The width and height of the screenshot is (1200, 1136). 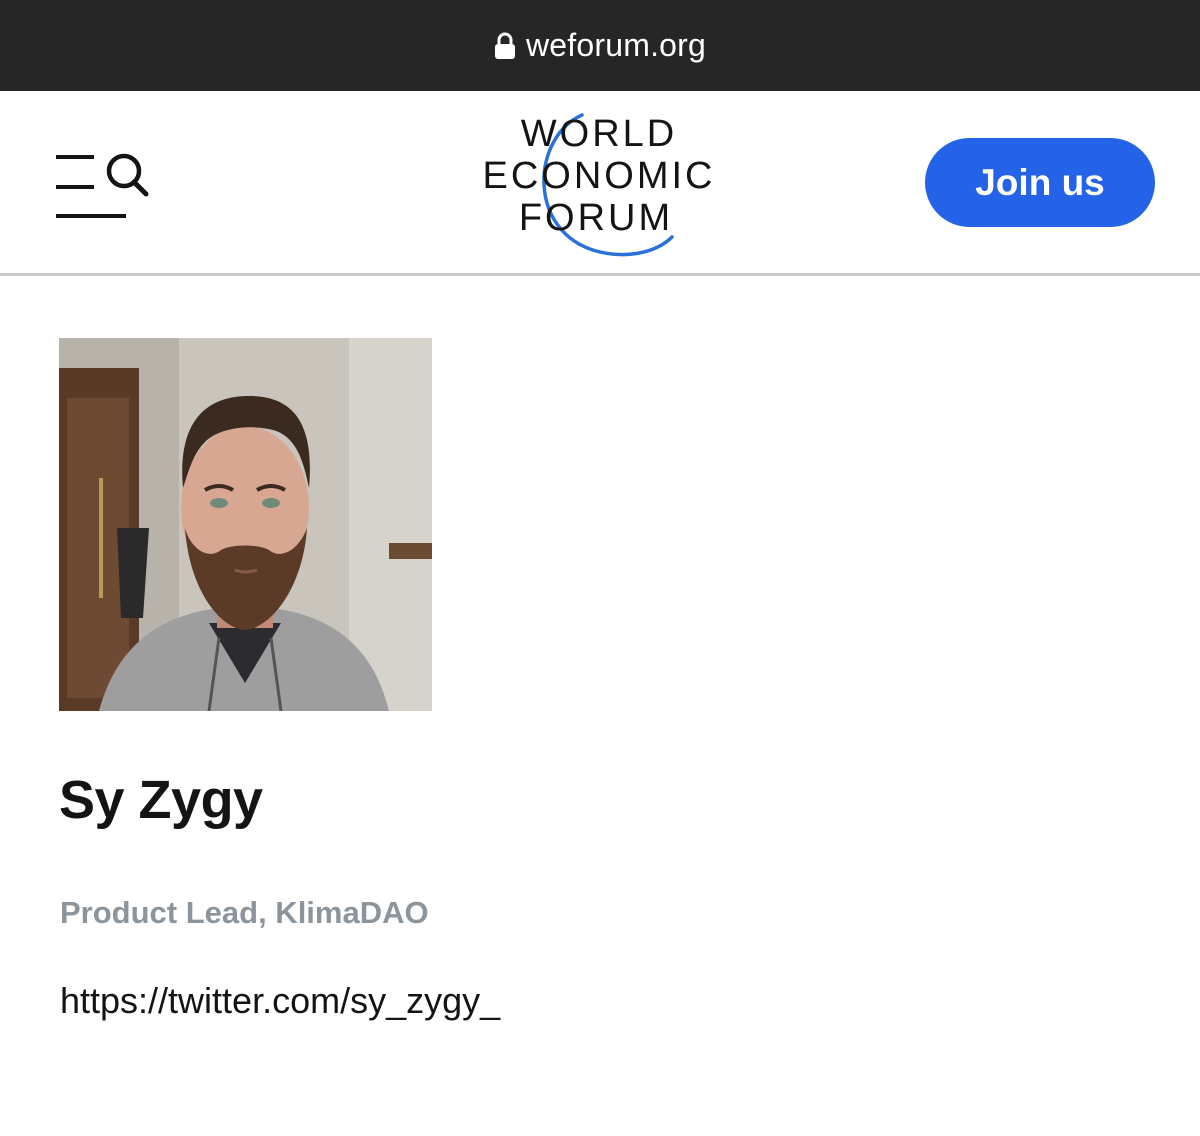 What do you see at coordinates (245, 524) in the screenshot?
I see `profile-photo` at bounding box center [245, 524].